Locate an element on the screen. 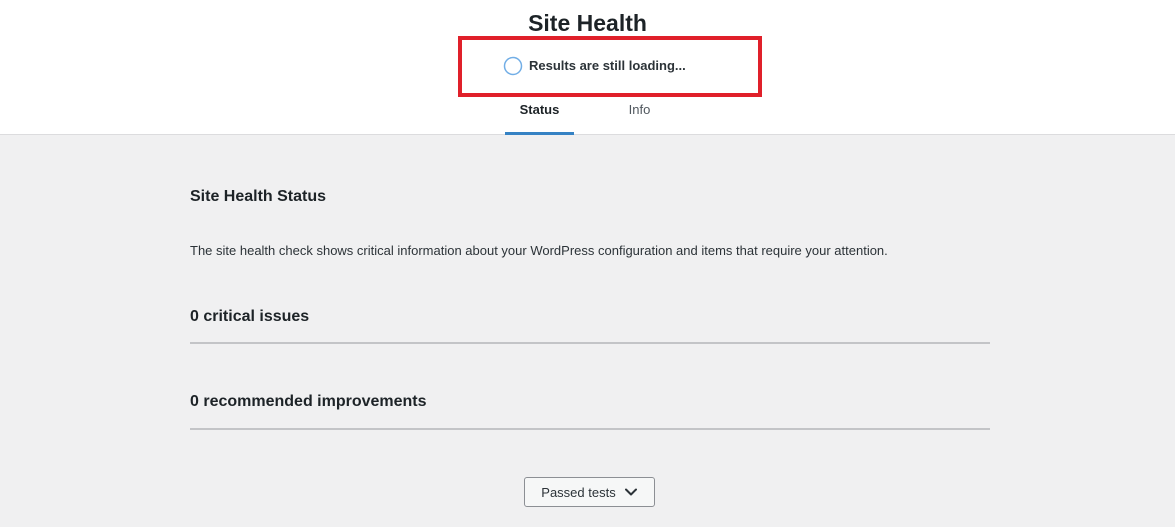  progress-ring-icon is located at coordinates (513, 66).